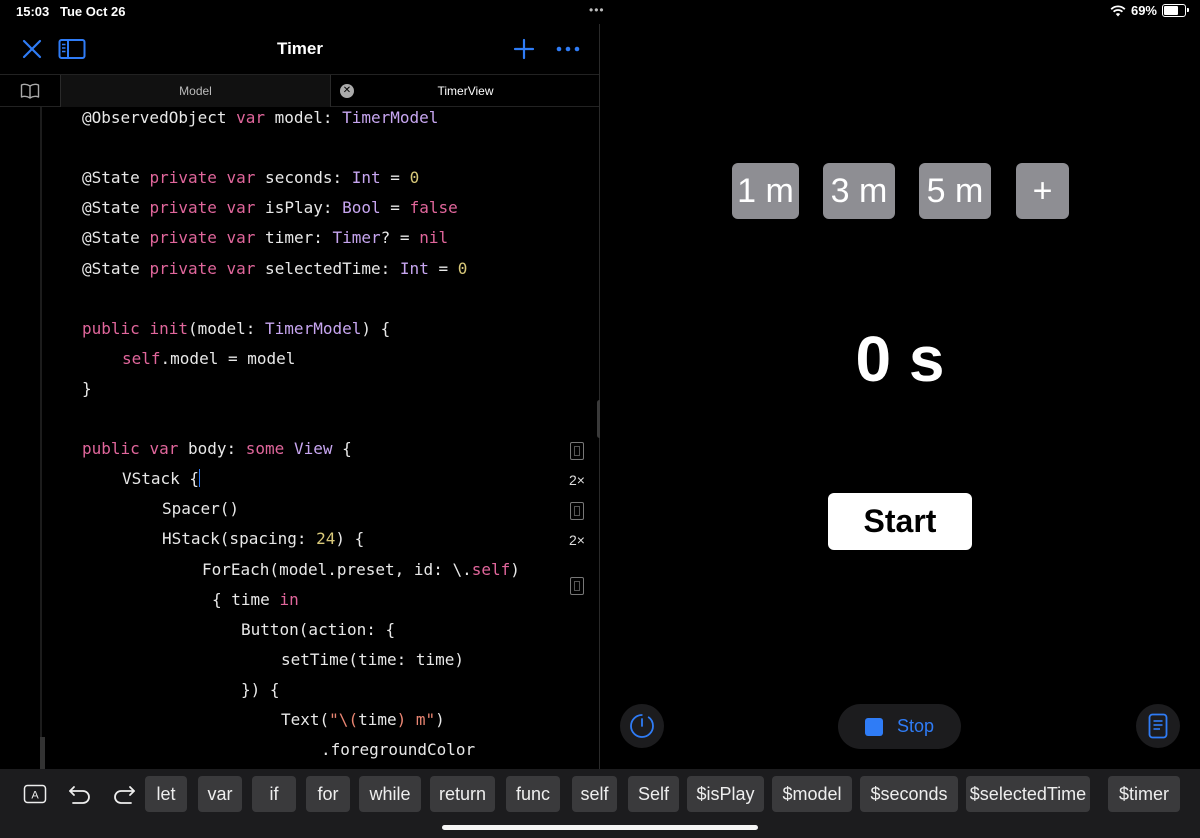 The width and height of the screenshot is (1200, 838). Describe the element at coordinates (900, 521) in the screenshot. I see `start-button: Start` at that location.